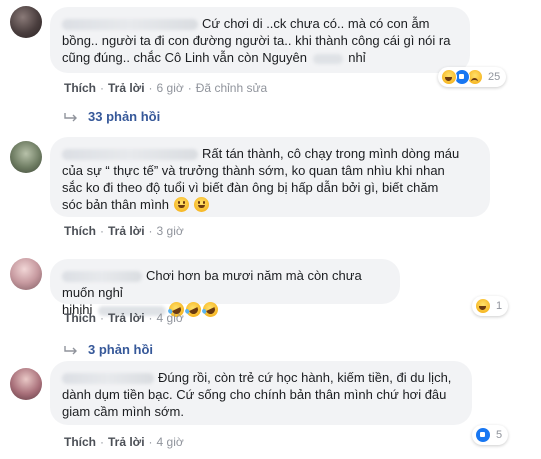 The width and height of the screenshot is (541, 459). What do you see at coordinates (316, 23) in the screenshot?
I see `comment-text: Cứ chơi di ..ck chưa có.. mà có con ẫm` at bounding box center [316, 23].